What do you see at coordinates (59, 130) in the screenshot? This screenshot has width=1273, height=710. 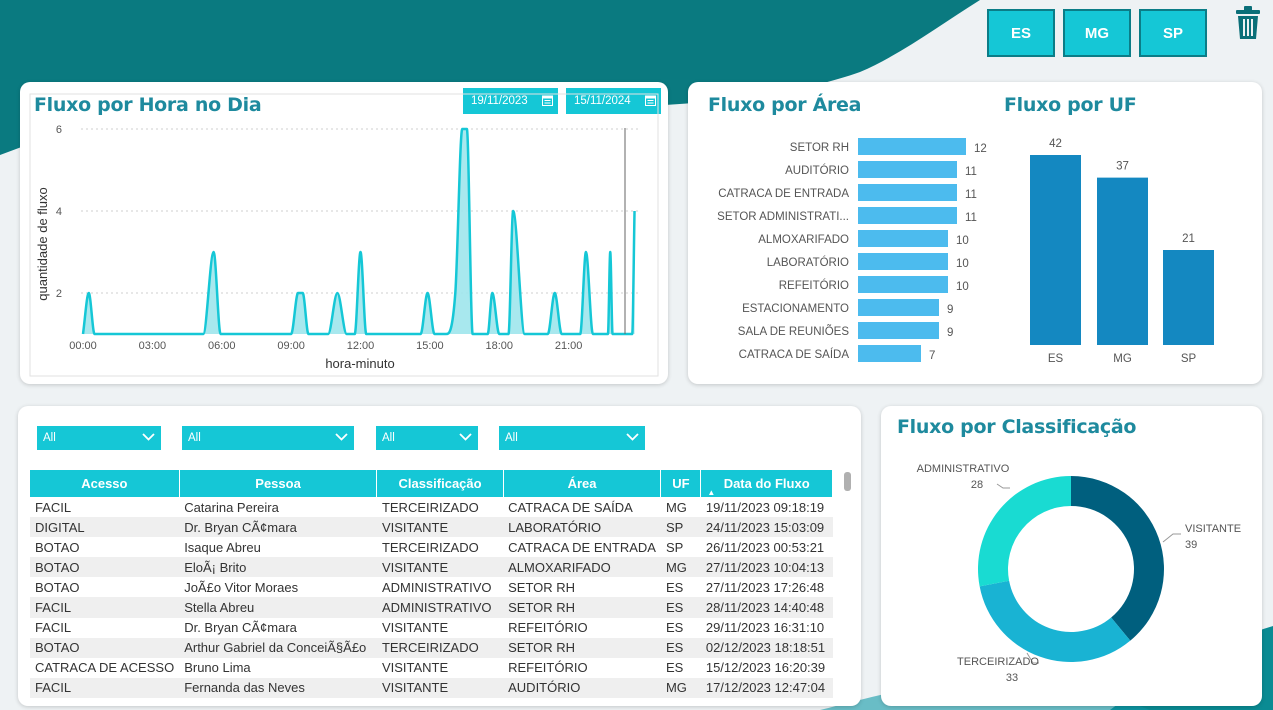 I see `hourly-y-tick-label: 6` at bounding box center [59, 130].